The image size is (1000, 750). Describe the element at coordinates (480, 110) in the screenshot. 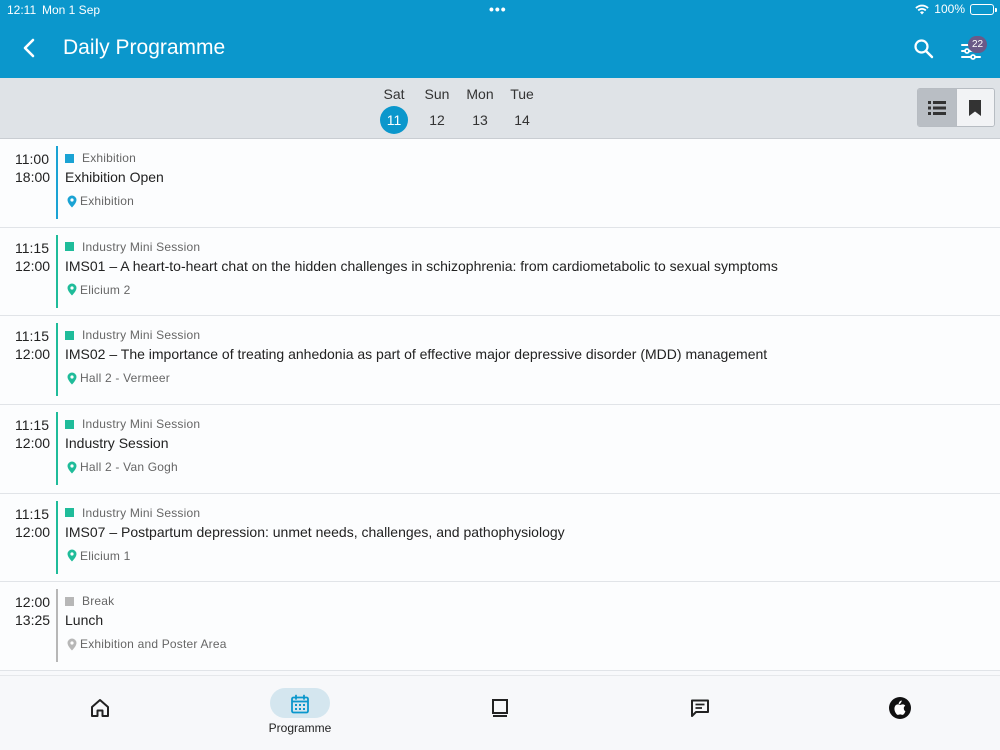

I see `day-tab-mon: Mon 13` at that location.